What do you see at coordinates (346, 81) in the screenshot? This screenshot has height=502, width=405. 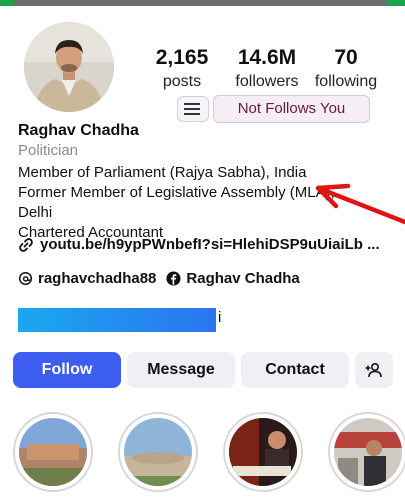 I see `following-label: following` at bounding box center [346, 81].